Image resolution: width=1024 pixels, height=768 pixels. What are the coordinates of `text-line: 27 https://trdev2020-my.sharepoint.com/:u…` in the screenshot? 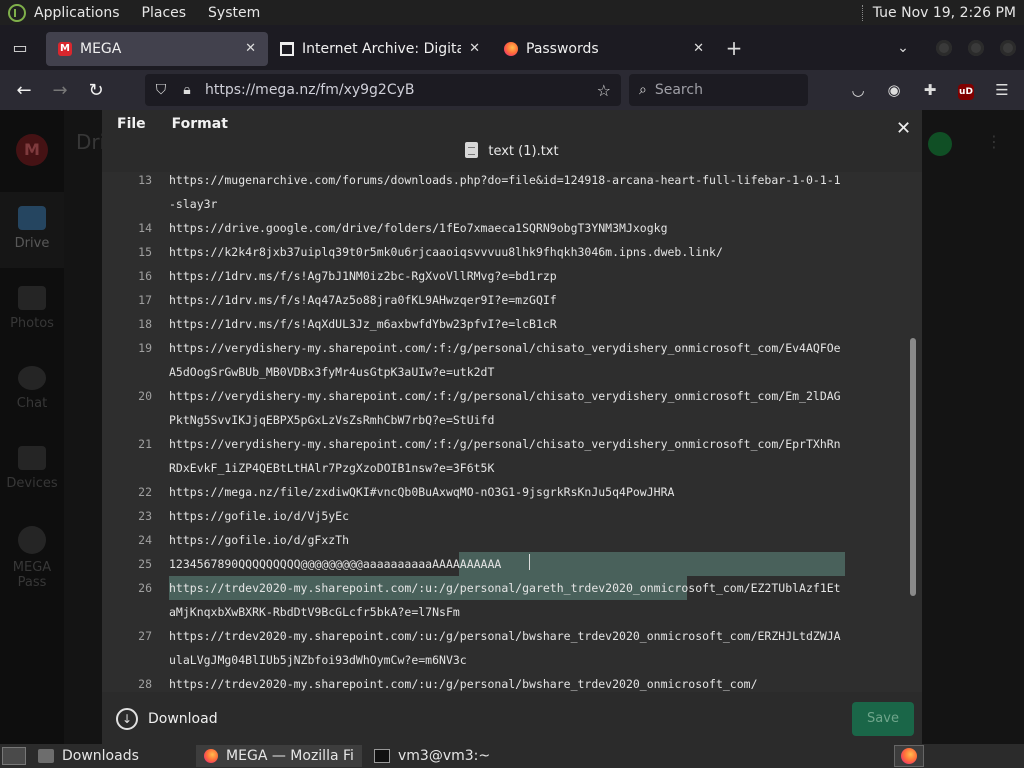 It's located at (506, 648).